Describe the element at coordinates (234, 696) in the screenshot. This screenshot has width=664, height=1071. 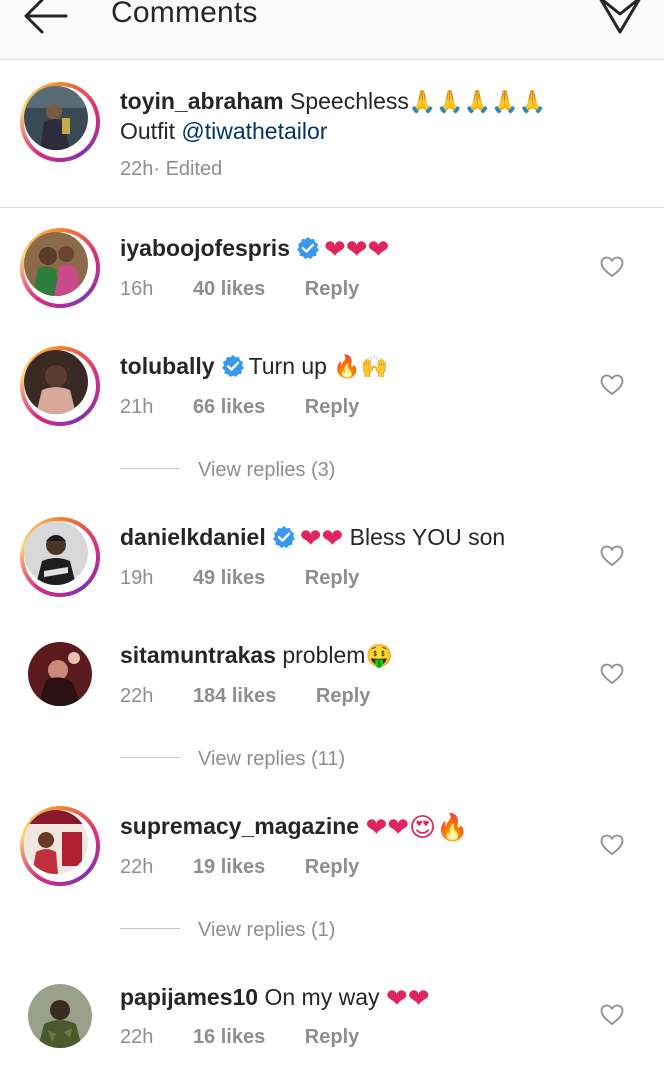
I see `comment-likes: 184 likes` at that location.